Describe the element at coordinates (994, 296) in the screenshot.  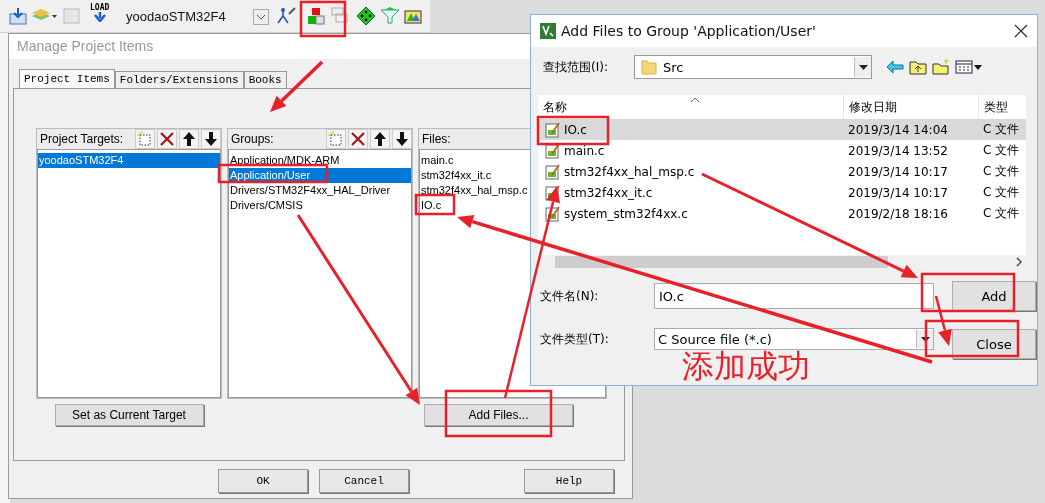
I see `add-button: Add` at that location.